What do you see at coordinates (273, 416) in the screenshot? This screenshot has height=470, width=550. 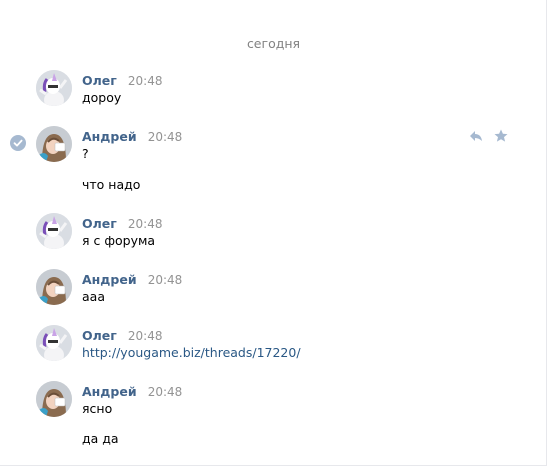 I see `message-item: Андрей 20:48 ясно да да` at bounding box center [273, 416].